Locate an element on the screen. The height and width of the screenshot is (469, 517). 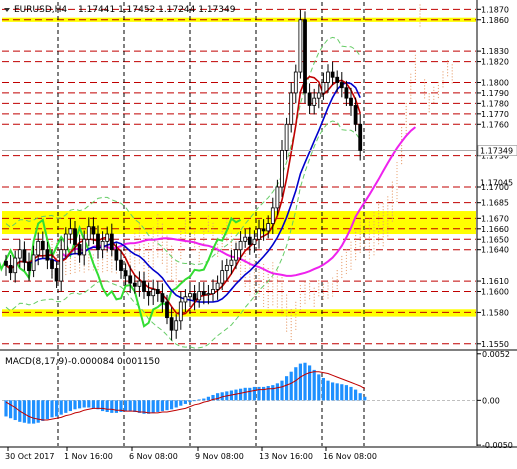
y-tick-label: 1.1770 is located at coordinates (495, 114).